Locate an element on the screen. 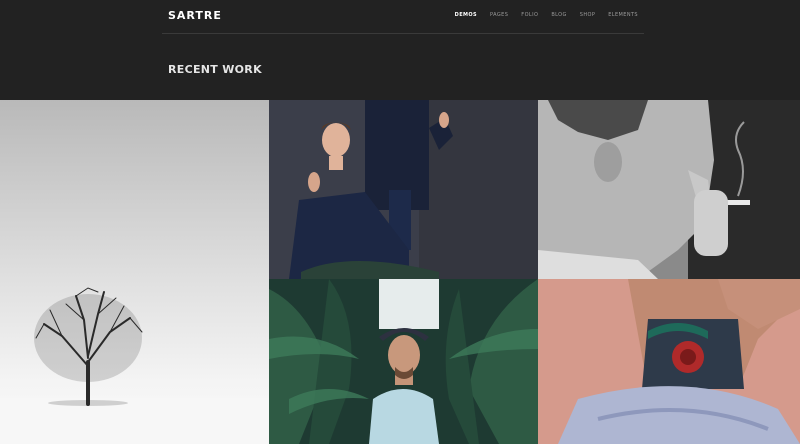 The height and width of the screenshot is (444, 800). smoke-image is located at coordinates (669, 189).